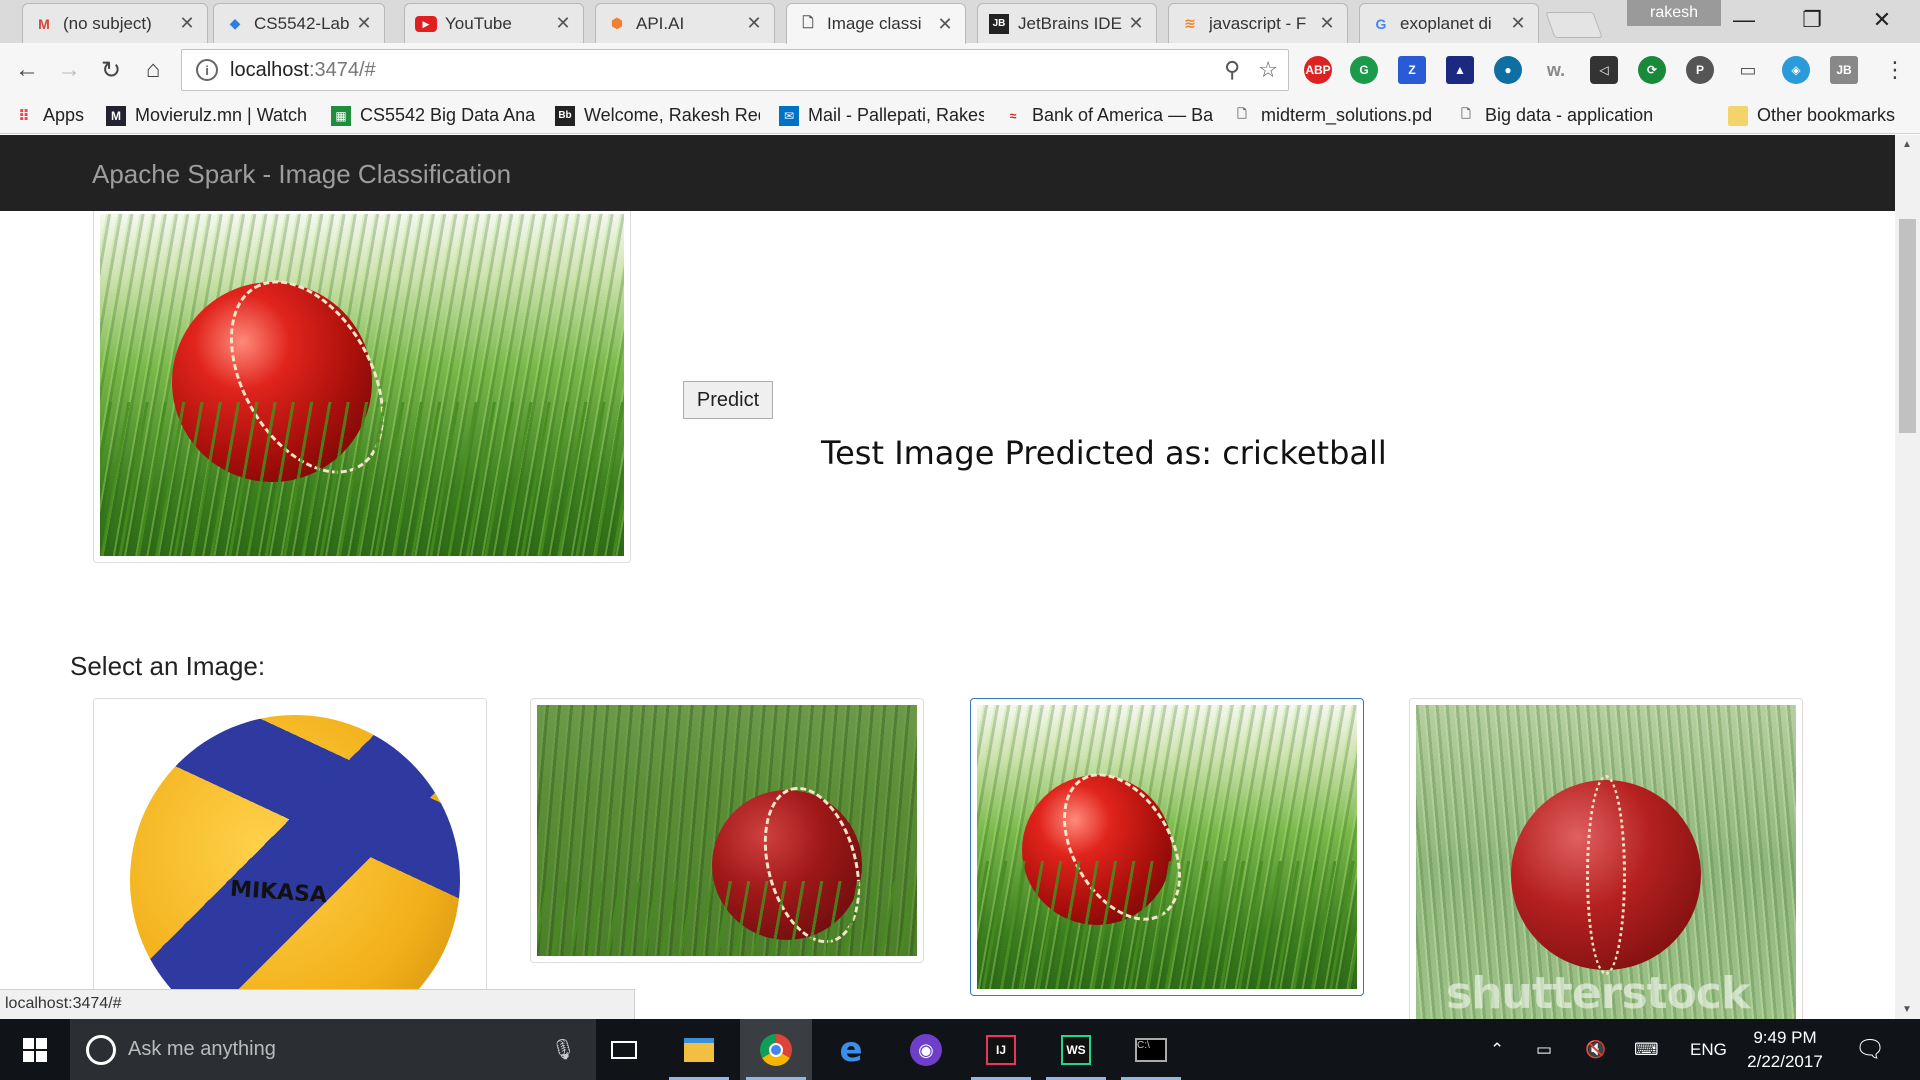 The image size is (1920, 1080). I want to click on cortana-search-box: Ask me anything 🎙, so click(333, 1049).